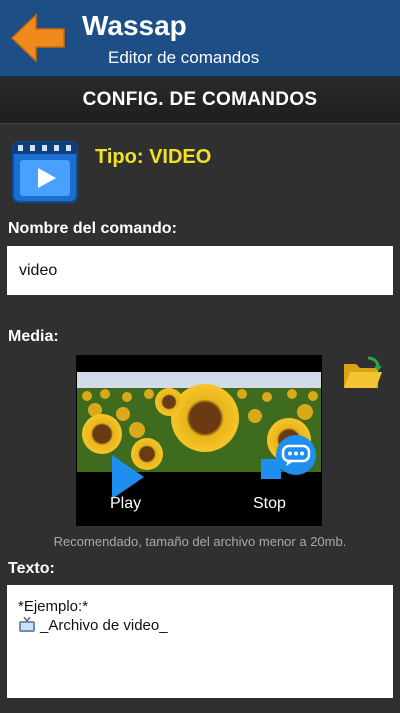 This screenshot has height=713, width=400. I want to click on text-label: Texto:, so click(31, 568).